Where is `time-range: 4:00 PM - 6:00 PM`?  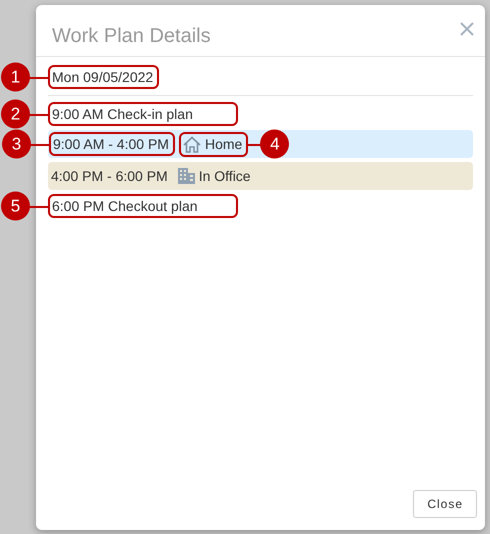
time-range: 4:00 PM - 6:00 PM is located at coordinates (109, 176).